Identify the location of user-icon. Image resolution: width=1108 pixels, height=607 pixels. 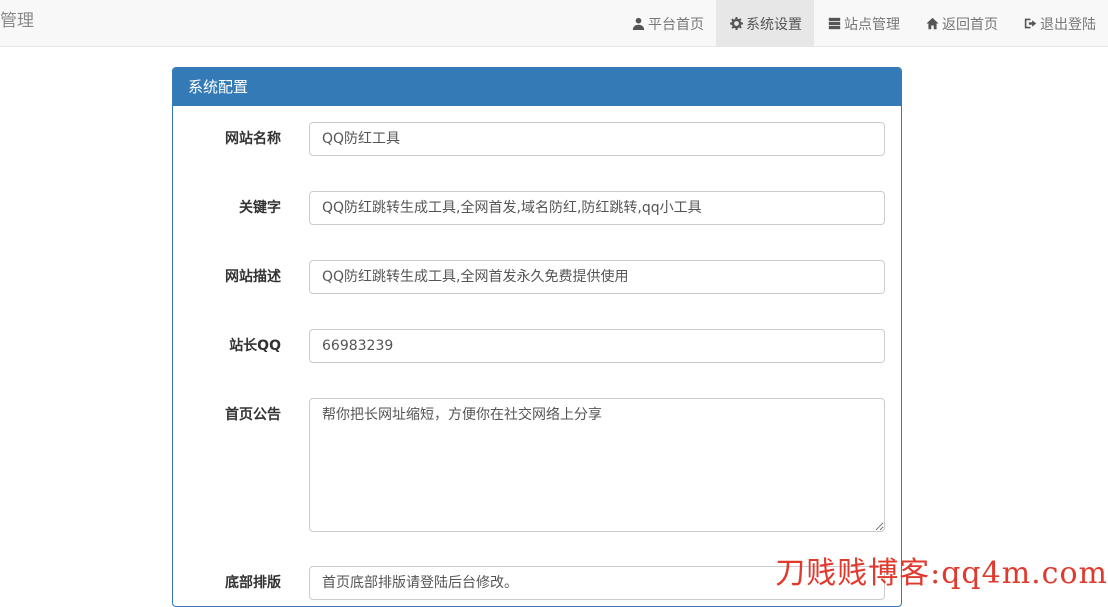
(638, 24).